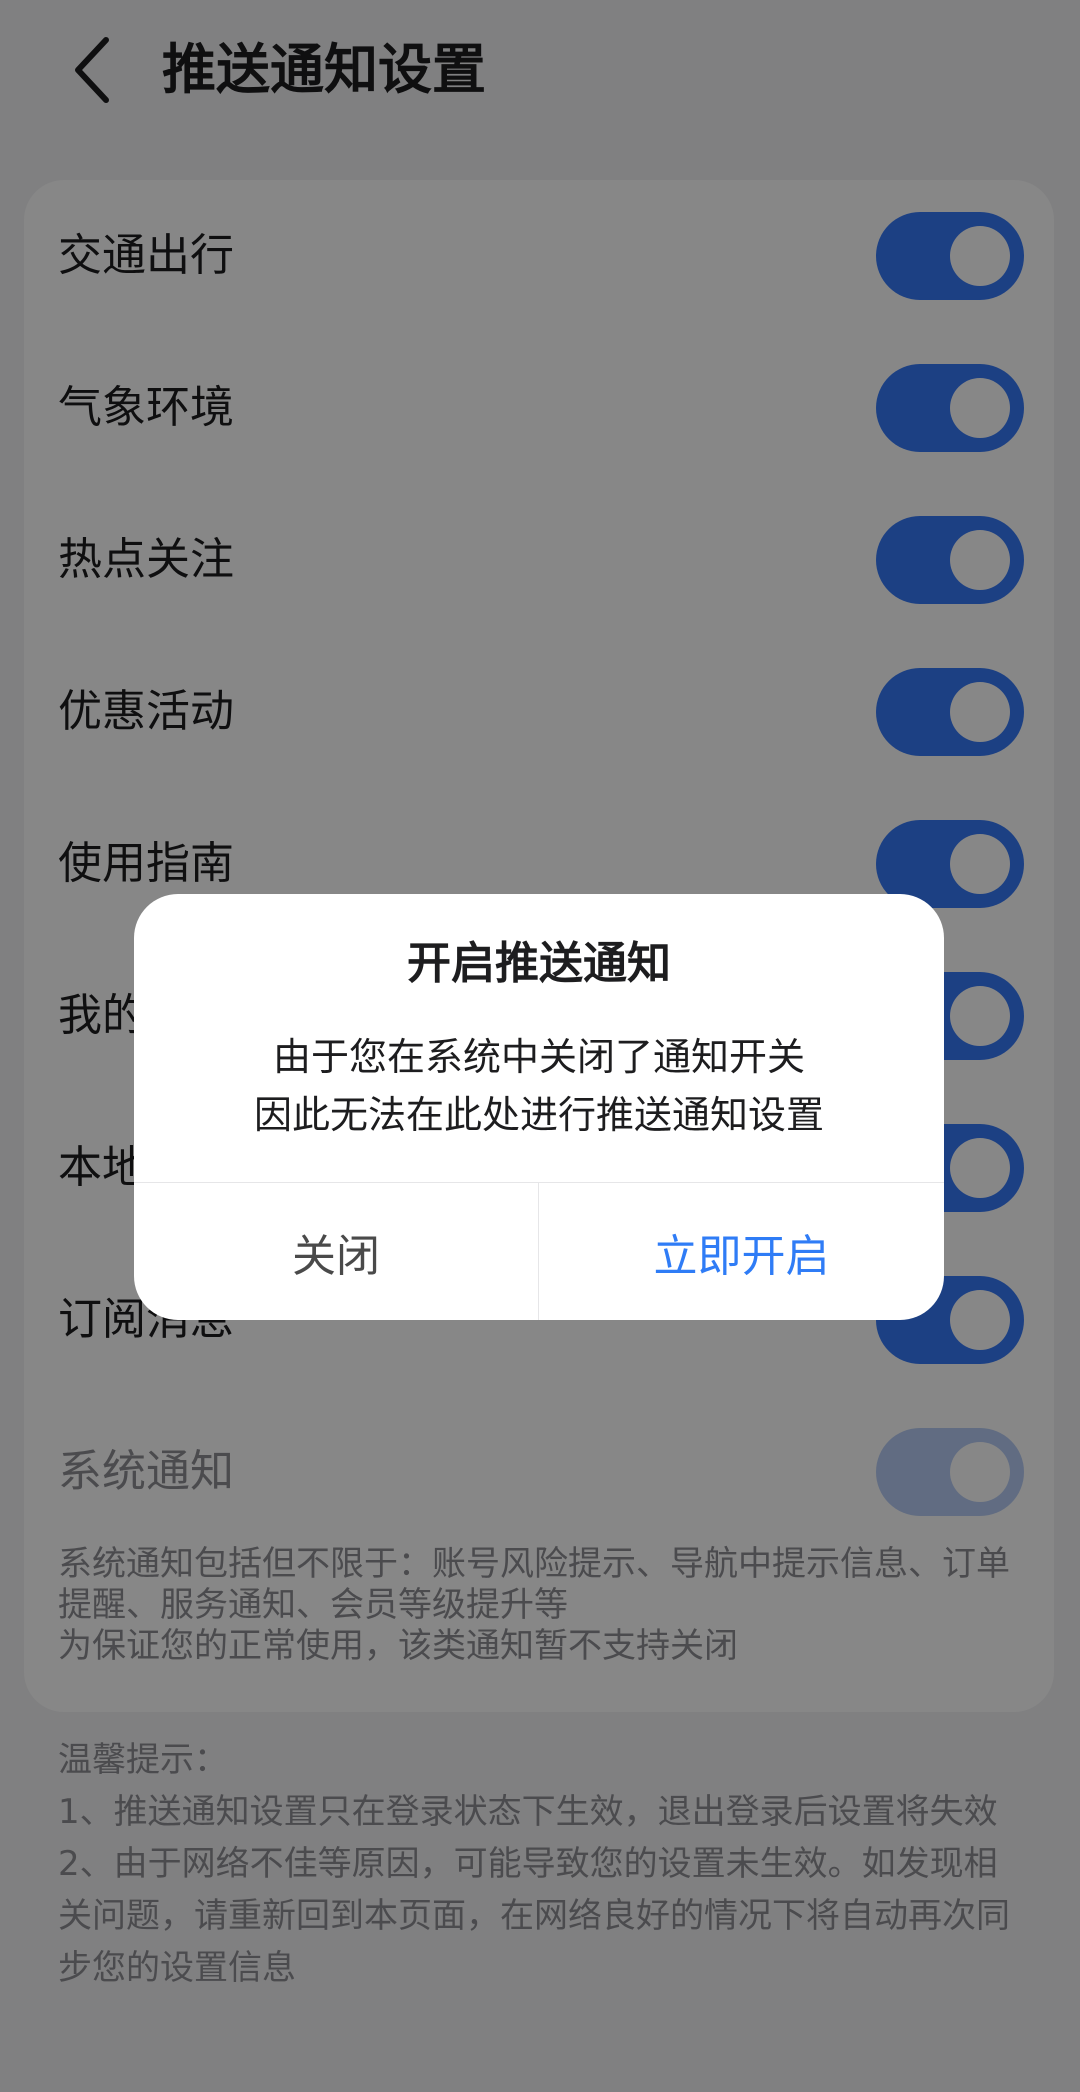 The height and width of the screenshot is (2092, 1080). I want to click on enable-now-button: 立即开启, so click(741, 1251).